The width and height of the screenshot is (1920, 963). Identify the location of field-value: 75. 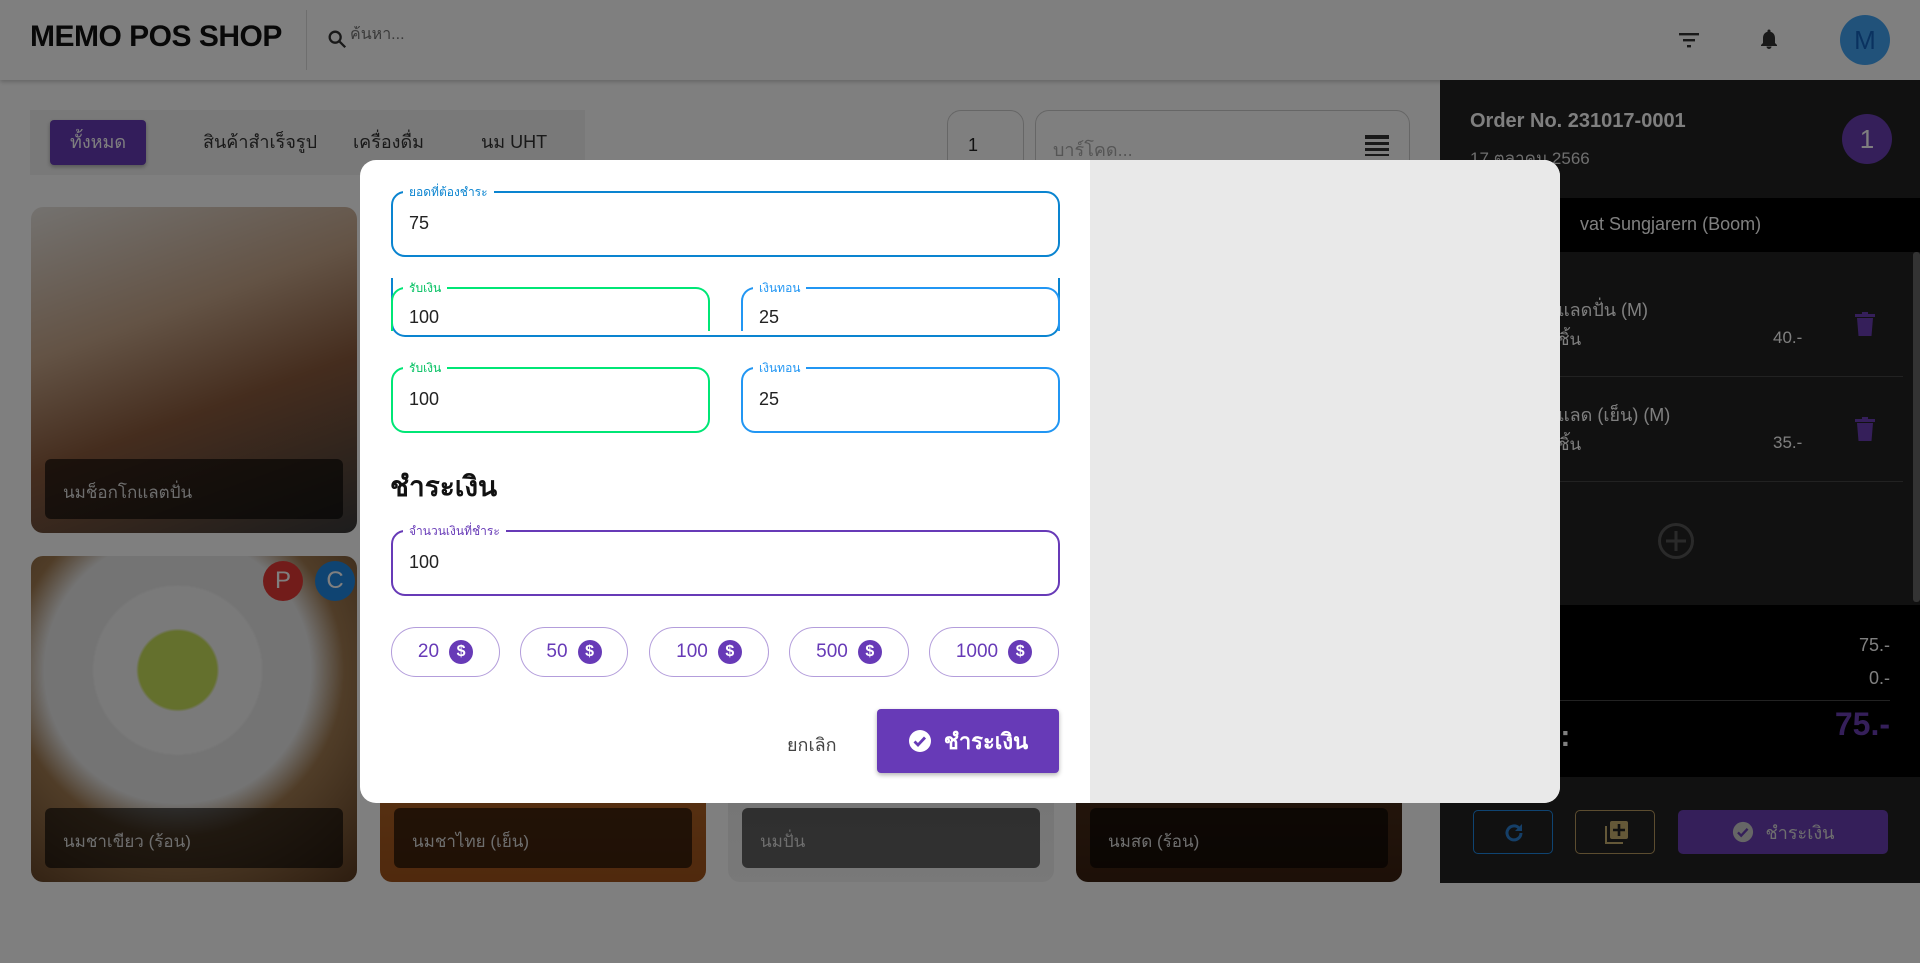
(419, 223).